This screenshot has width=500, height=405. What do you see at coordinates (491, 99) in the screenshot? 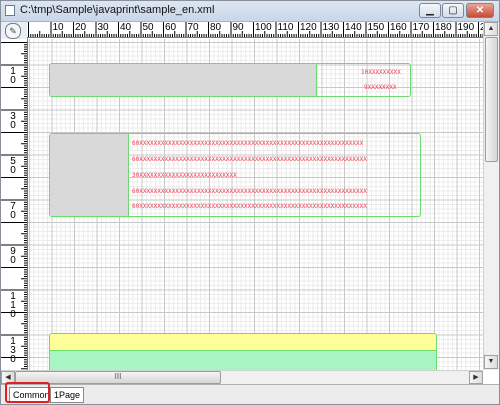
I see `vertical-scroll-thumb` at bounding box center [491, 99].